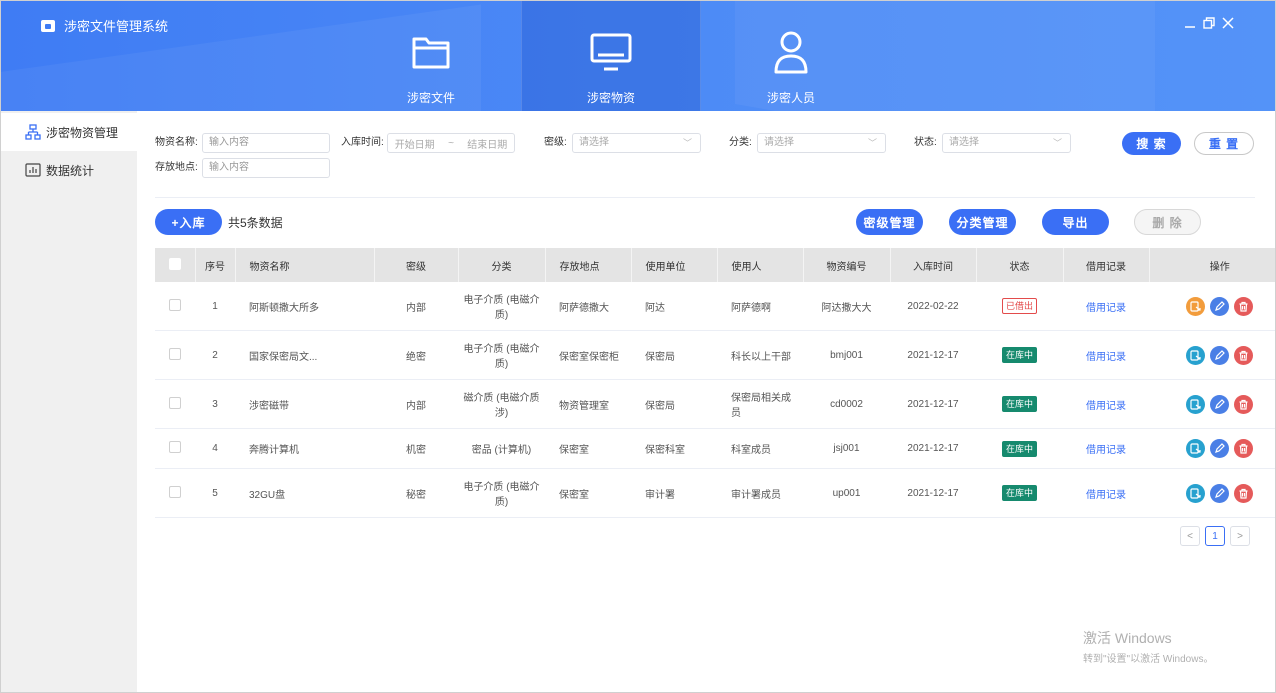  I want to click on nav-item-materials: 涉密物资, so click(611, 56).